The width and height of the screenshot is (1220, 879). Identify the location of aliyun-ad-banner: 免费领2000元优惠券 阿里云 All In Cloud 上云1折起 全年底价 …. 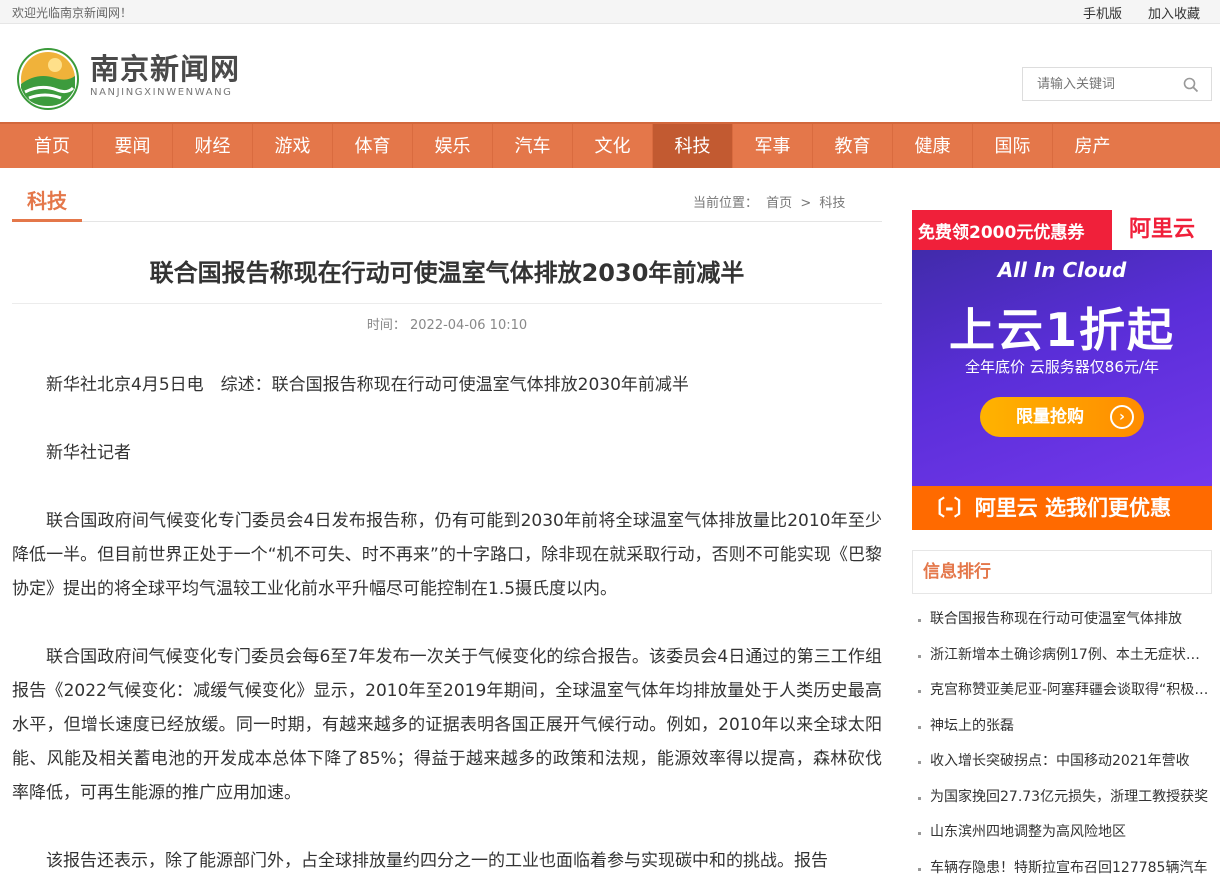
(1062, 370).